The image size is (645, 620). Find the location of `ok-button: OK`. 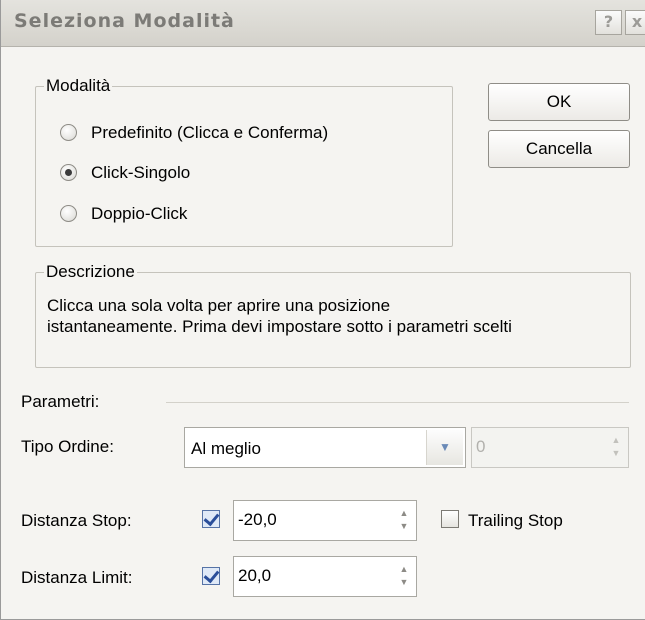

ok-button: OK is located at coordinates (559, 102).